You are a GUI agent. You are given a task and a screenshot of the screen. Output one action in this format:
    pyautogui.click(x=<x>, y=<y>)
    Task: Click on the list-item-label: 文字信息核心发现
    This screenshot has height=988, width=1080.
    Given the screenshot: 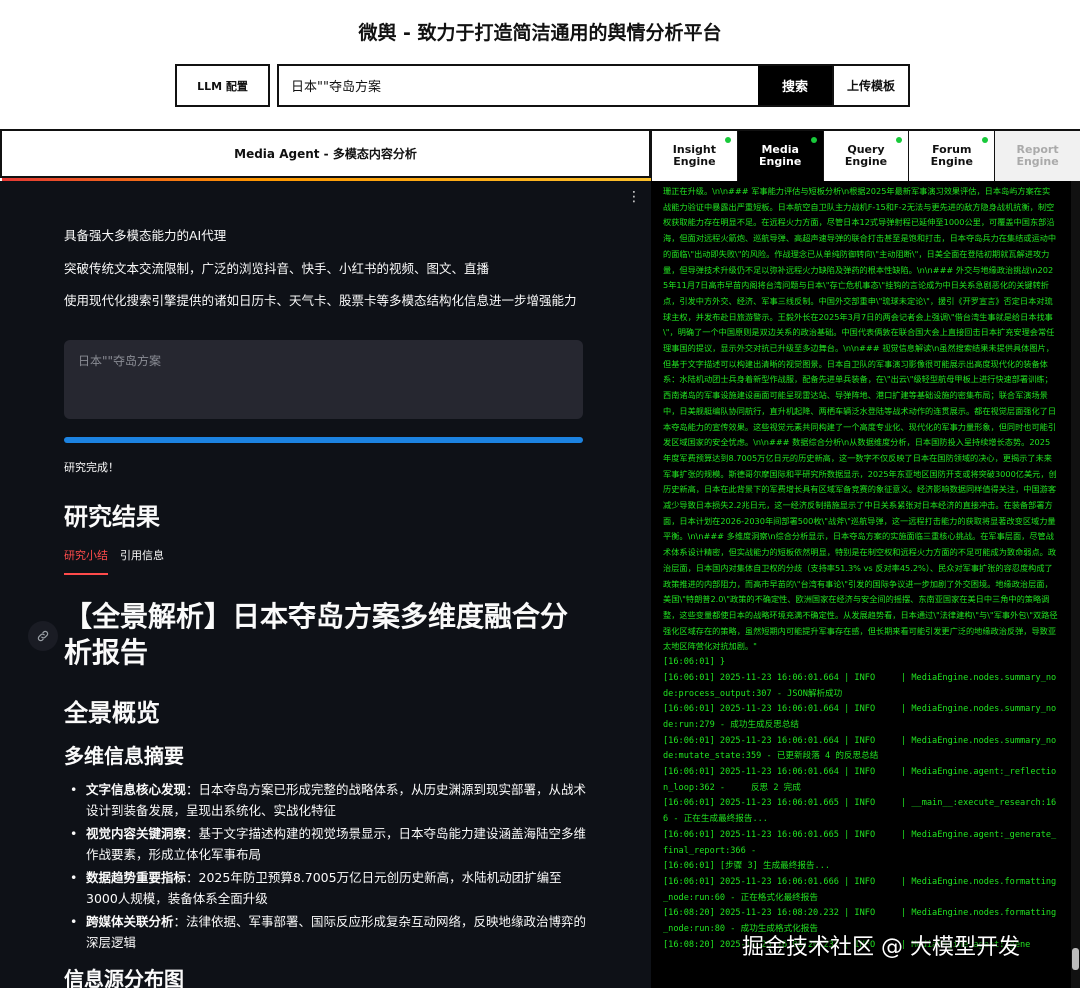 What is the action you would take?
    pyautogui.click(x=136, y=789)
    